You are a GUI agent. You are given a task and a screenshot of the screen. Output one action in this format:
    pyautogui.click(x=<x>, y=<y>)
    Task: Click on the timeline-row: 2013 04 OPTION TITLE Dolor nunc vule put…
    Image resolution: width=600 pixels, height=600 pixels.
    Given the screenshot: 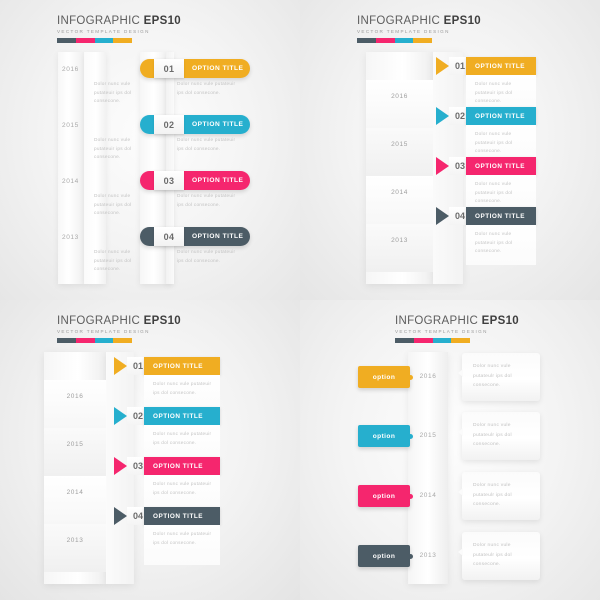 What is the action you would take?
    pyautogui.click(x=150, y=258)
    